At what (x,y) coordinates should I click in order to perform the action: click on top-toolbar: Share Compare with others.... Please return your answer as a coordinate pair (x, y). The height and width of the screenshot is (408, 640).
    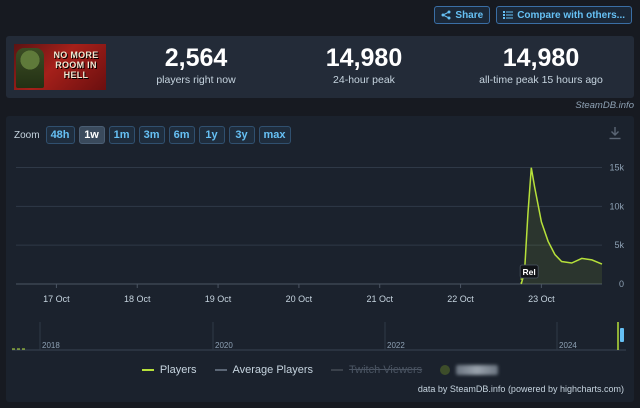
    Looking at the image, I should click on (533, 15).